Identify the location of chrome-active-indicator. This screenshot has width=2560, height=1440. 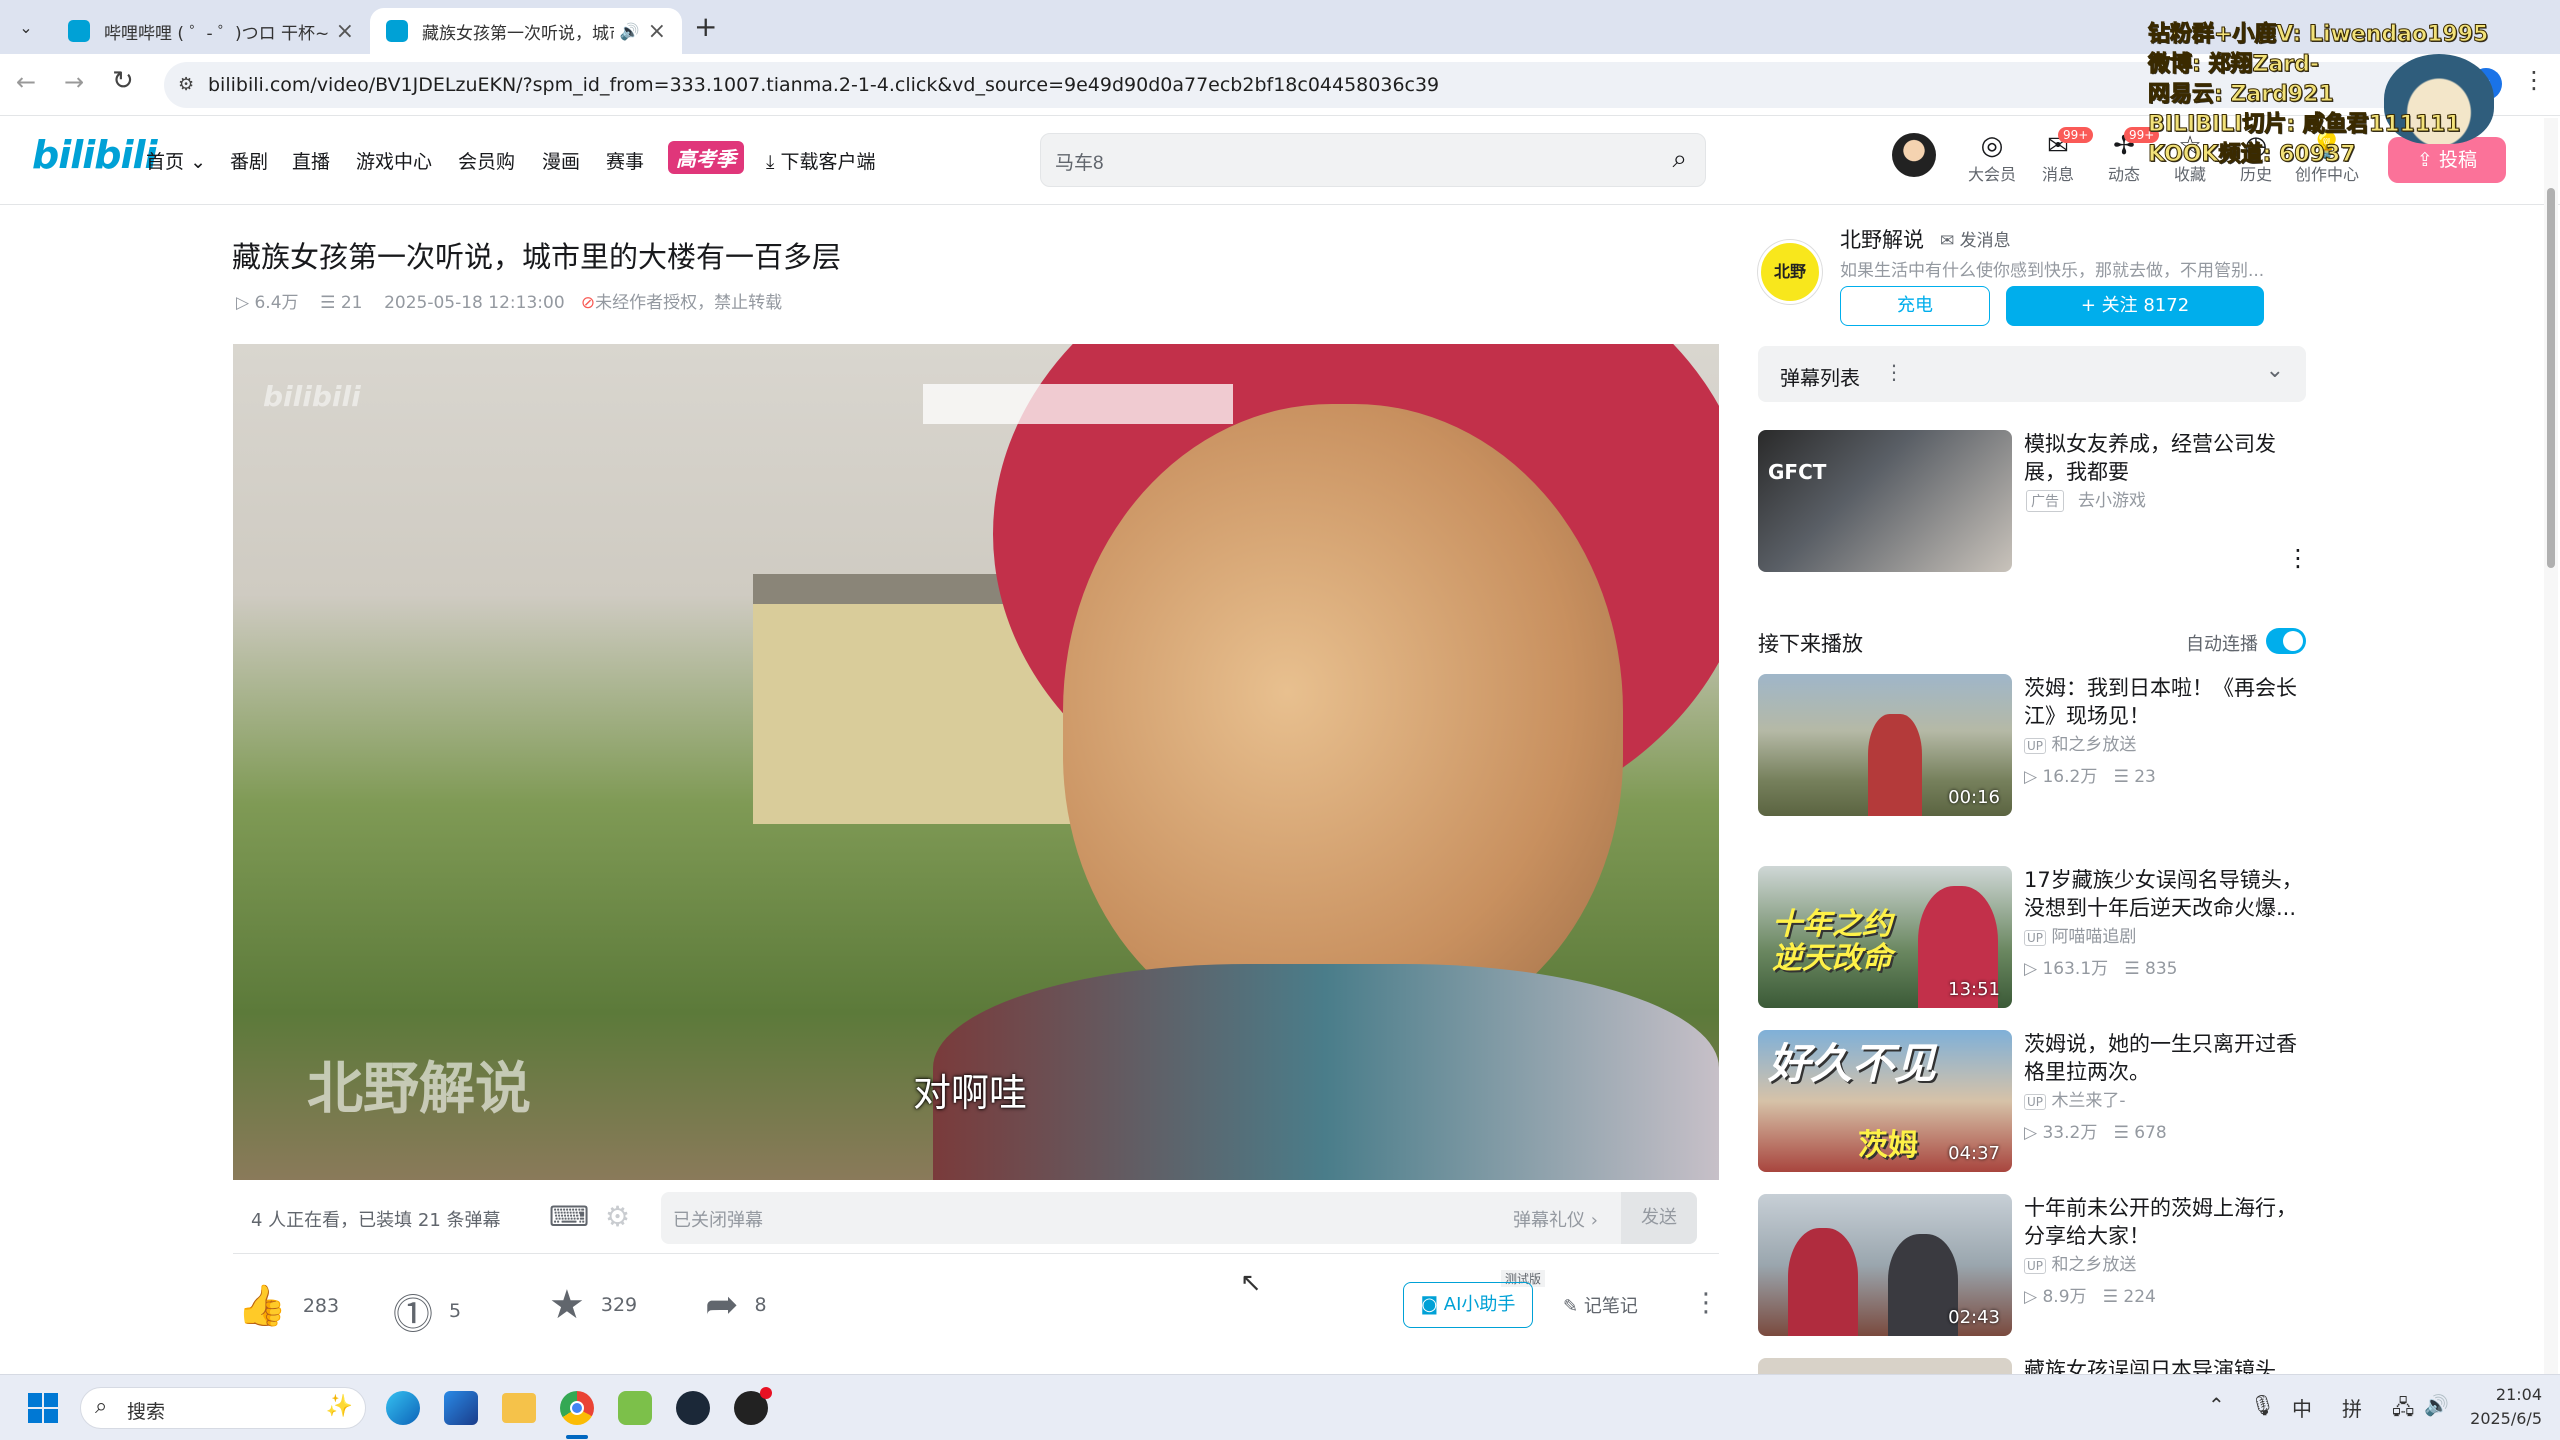
(577, 1437).